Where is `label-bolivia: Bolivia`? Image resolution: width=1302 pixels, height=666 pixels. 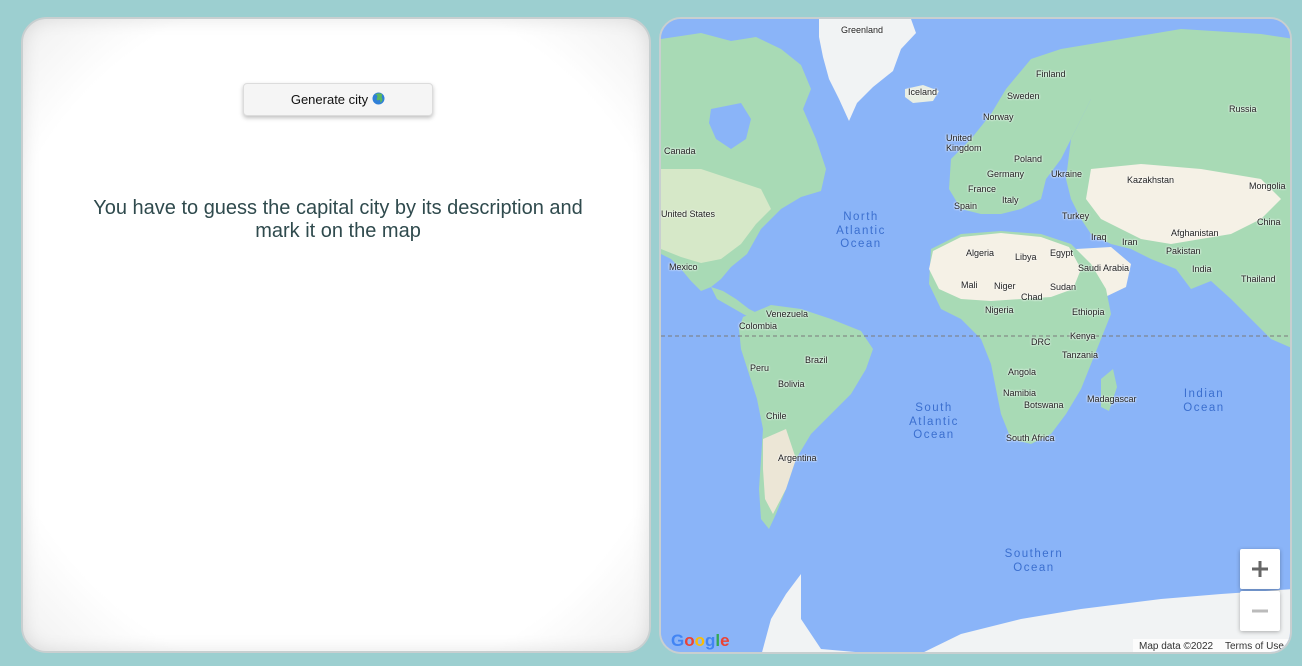
label-bolivia: Bolivia is located at coordinates (791, 384).